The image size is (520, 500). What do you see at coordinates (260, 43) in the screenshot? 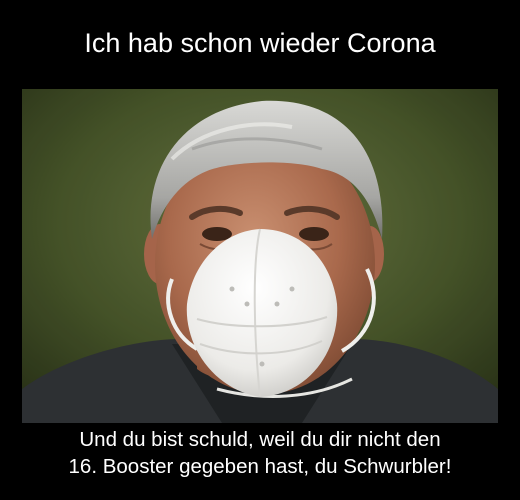
I see `top-caption: Ich hab schon wieder Corona` at bounding box center [260, 43].